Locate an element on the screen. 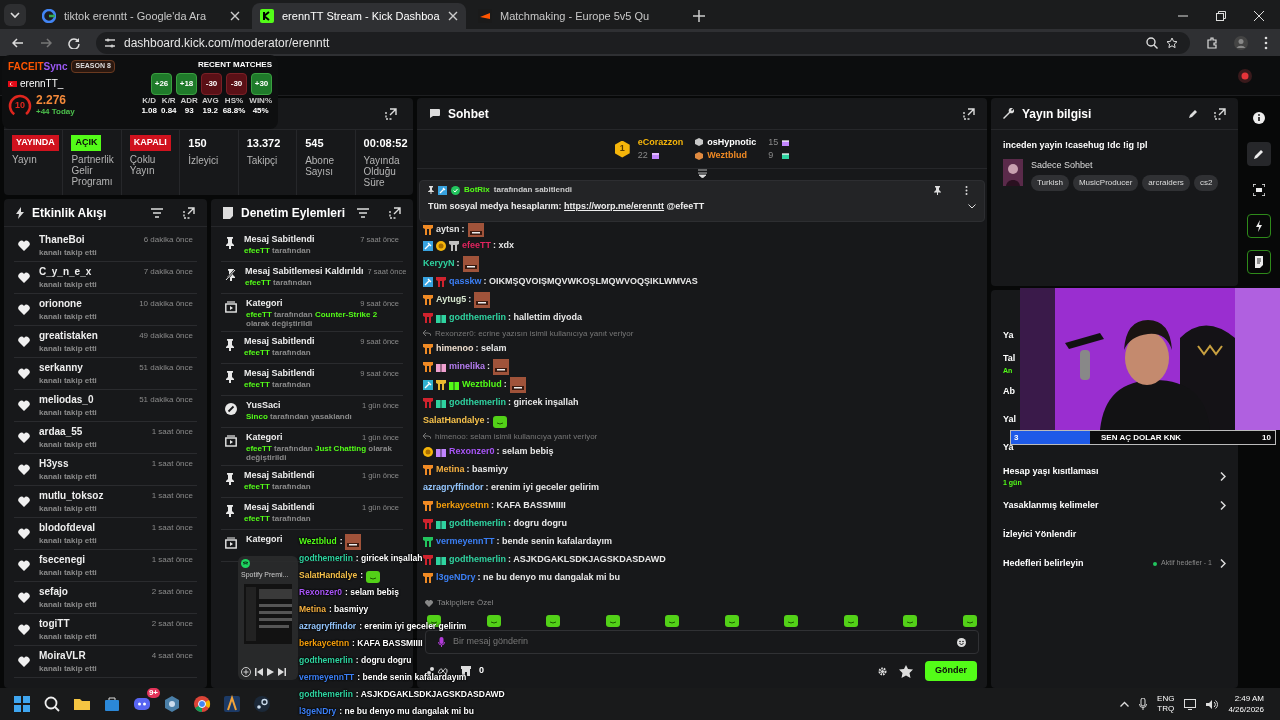 The height and width of the screenshot is (720, 1280). chat-username: vermeyennTT is located at coordinates (465, 542).